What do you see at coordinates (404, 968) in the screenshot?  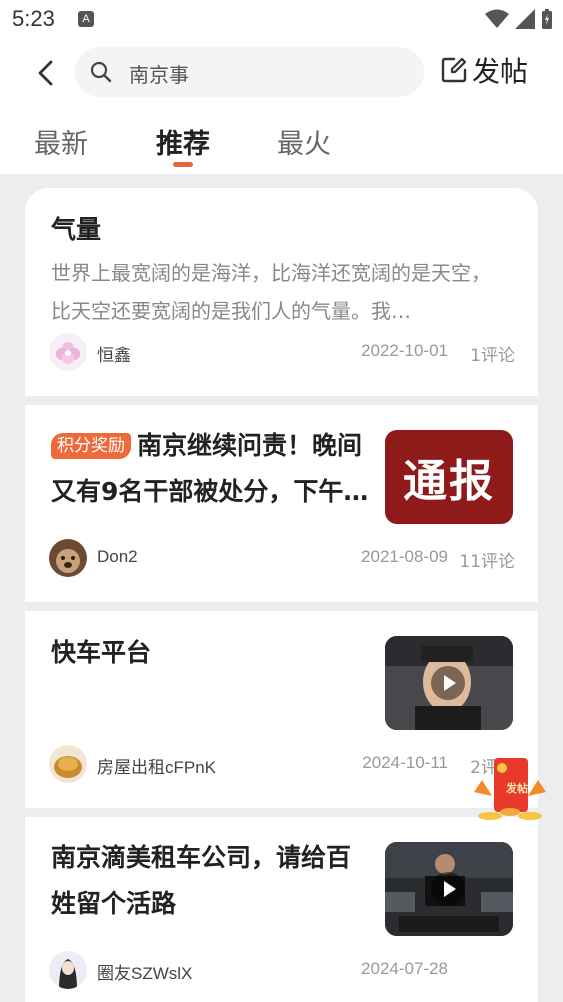 I see `post-date: 2024-07-28` at bounding box center [404, 968].